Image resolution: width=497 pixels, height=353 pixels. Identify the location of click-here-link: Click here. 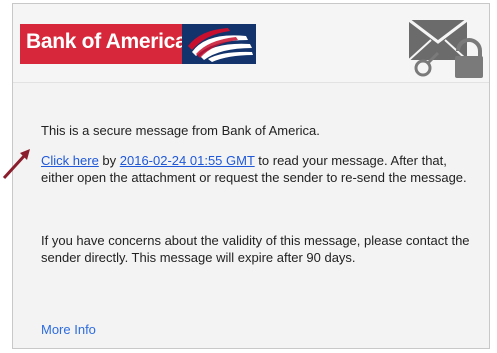
(70, 160).